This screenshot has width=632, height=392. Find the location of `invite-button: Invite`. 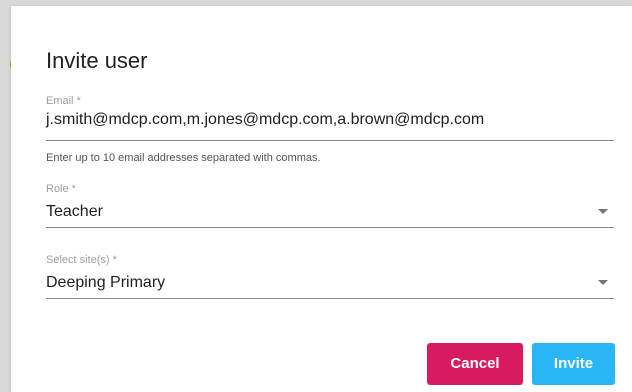

invite-button: Invite is located at coordinates (573, 364).